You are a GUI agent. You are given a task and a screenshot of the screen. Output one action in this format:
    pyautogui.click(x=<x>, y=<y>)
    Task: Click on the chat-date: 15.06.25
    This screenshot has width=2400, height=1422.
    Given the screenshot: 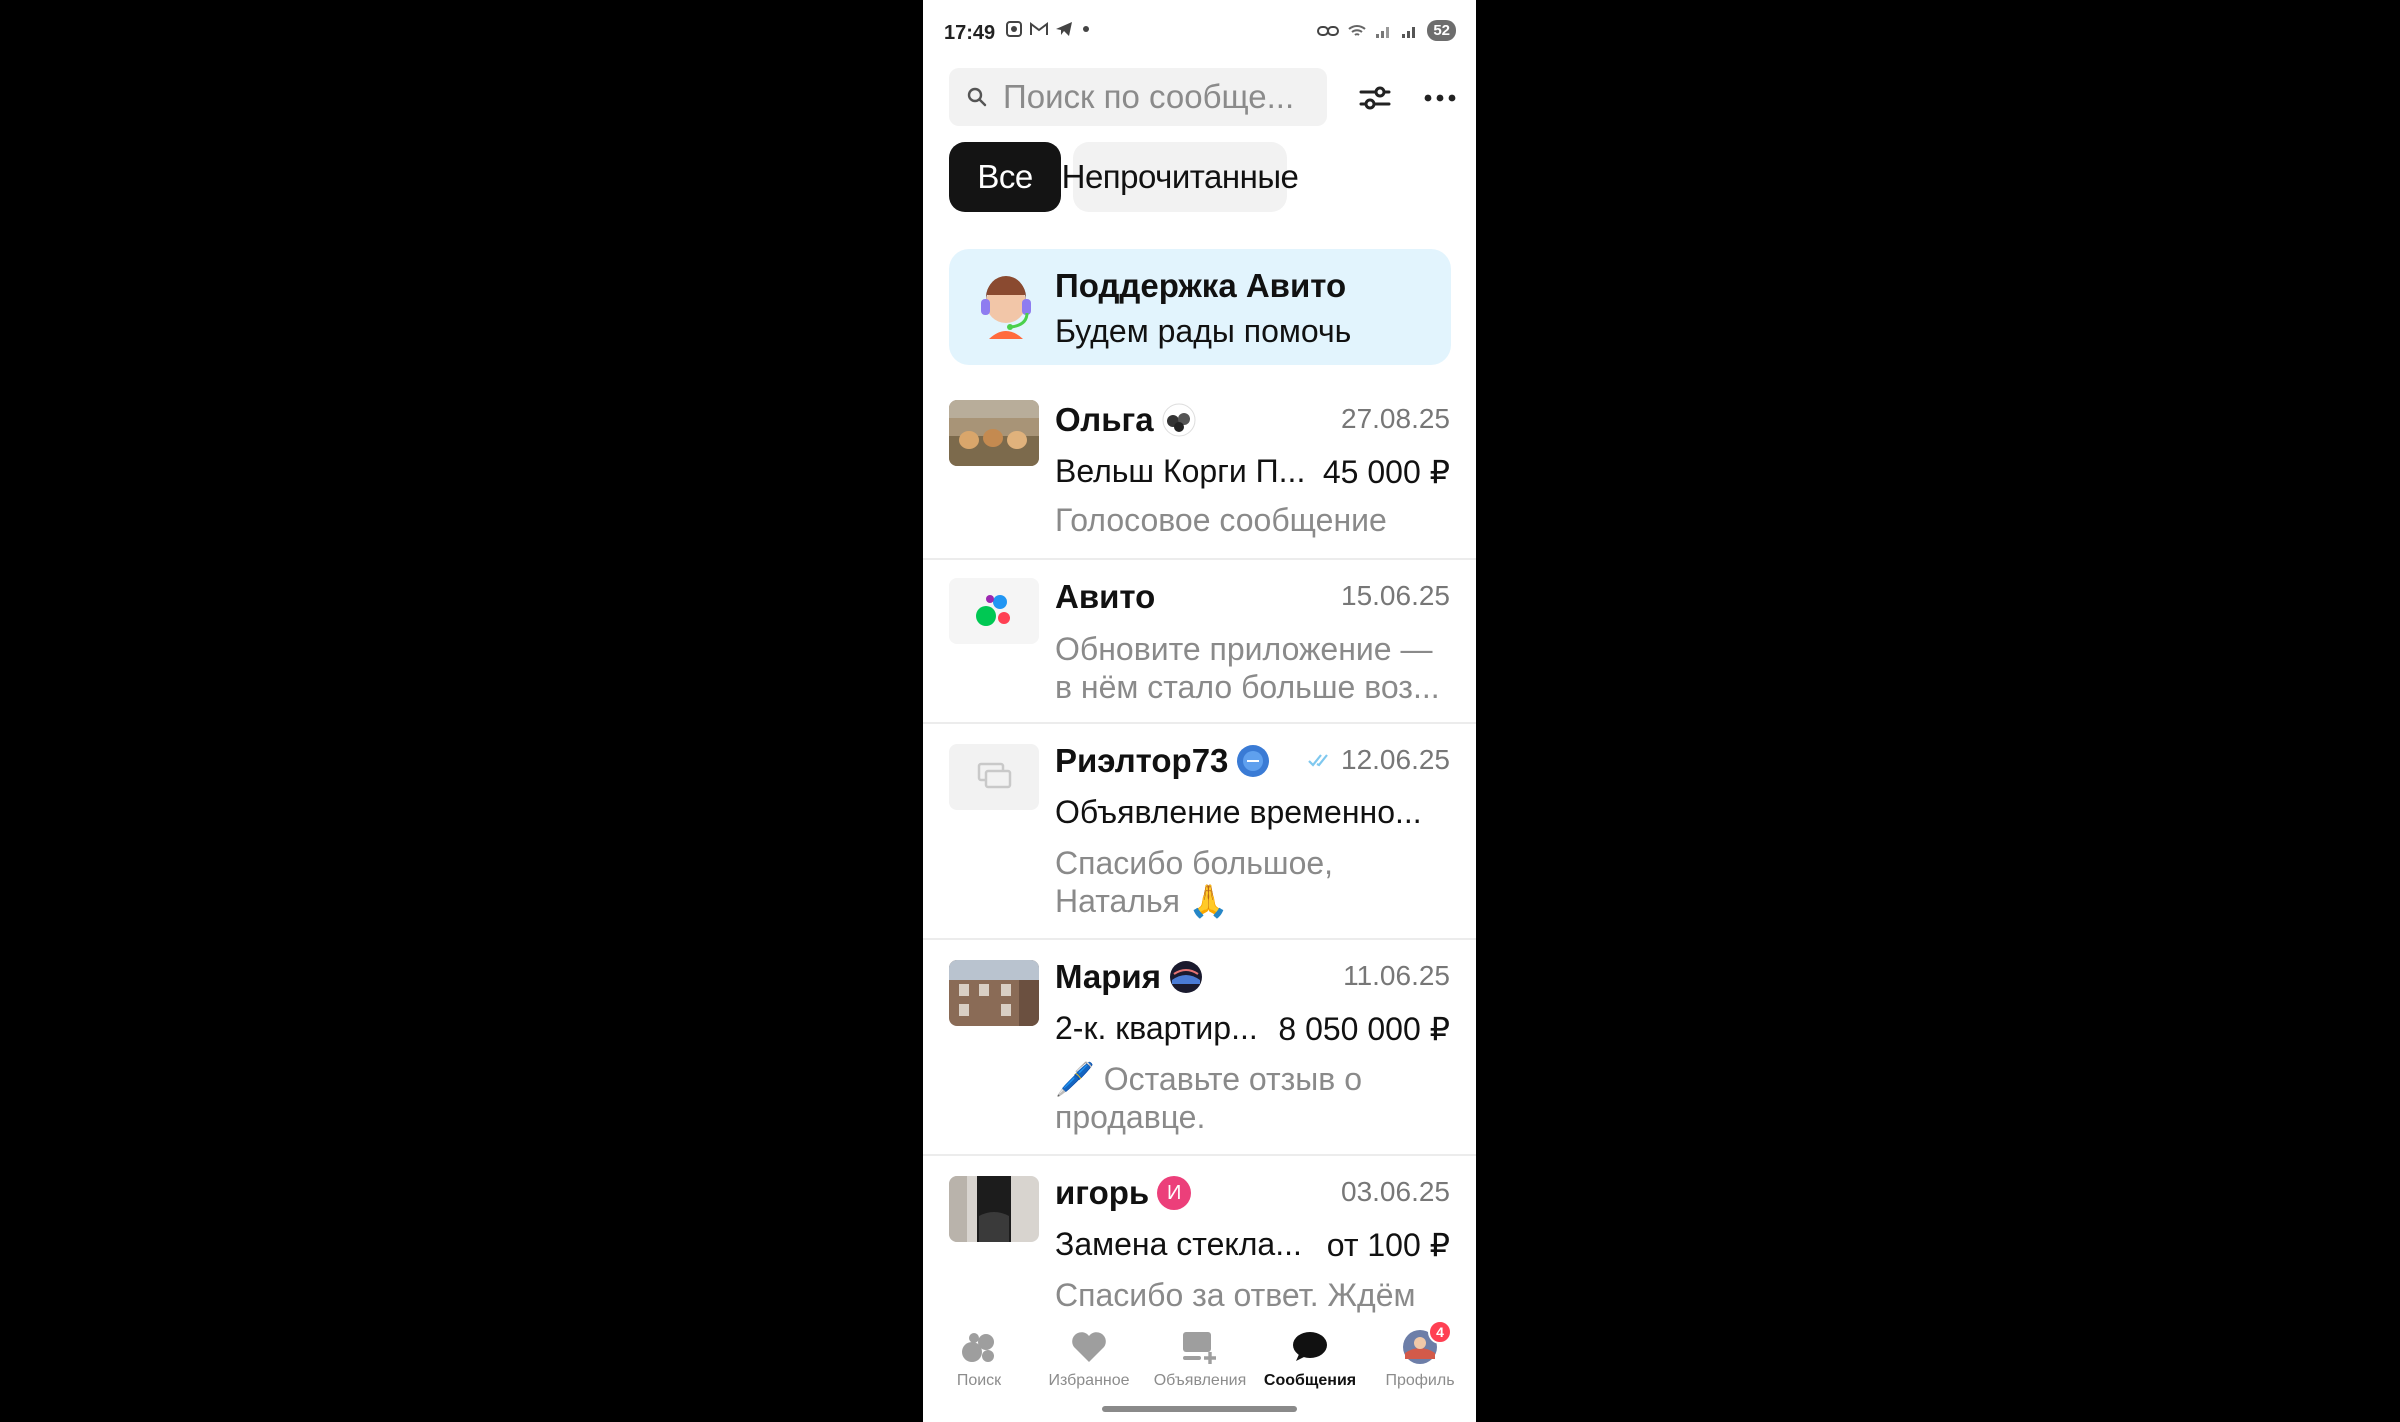 What is the action you would take?
    pyautogui.click(x=1395, y=595)
    